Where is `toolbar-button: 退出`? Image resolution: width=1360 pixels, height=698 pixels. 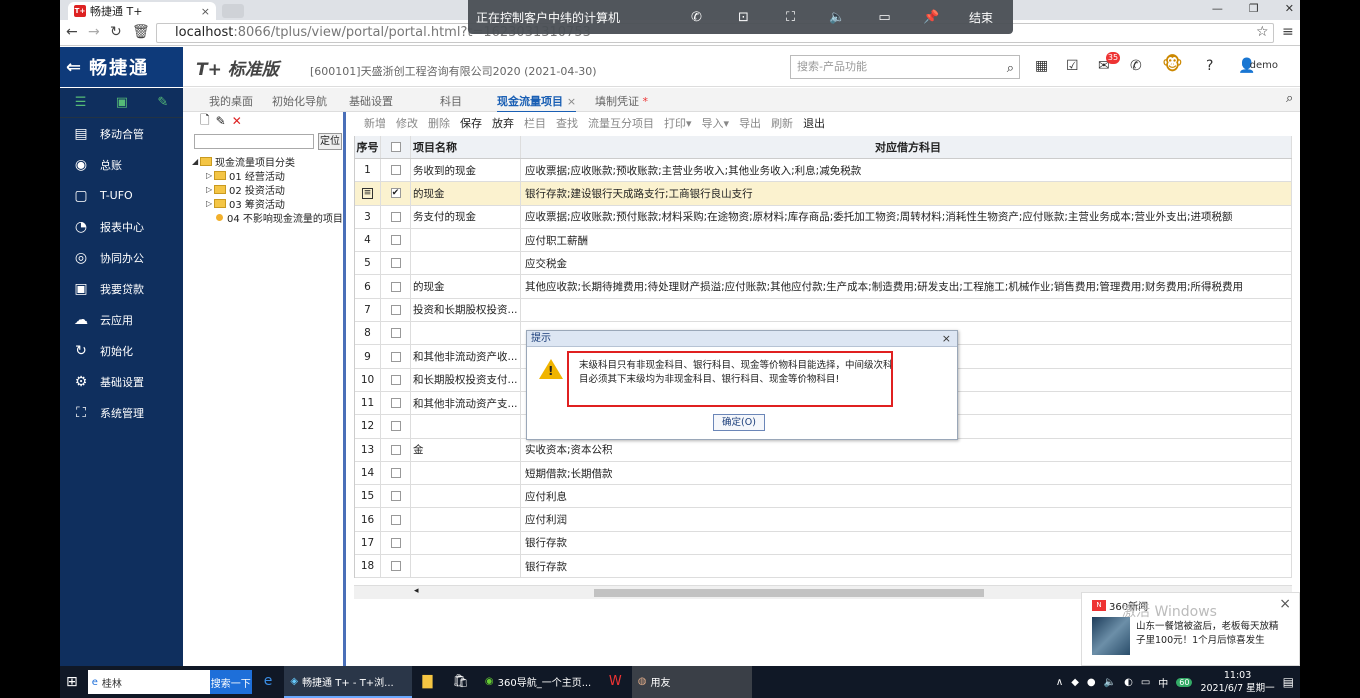 toolbar-button: 退出 is located at coordinates (814, 123).